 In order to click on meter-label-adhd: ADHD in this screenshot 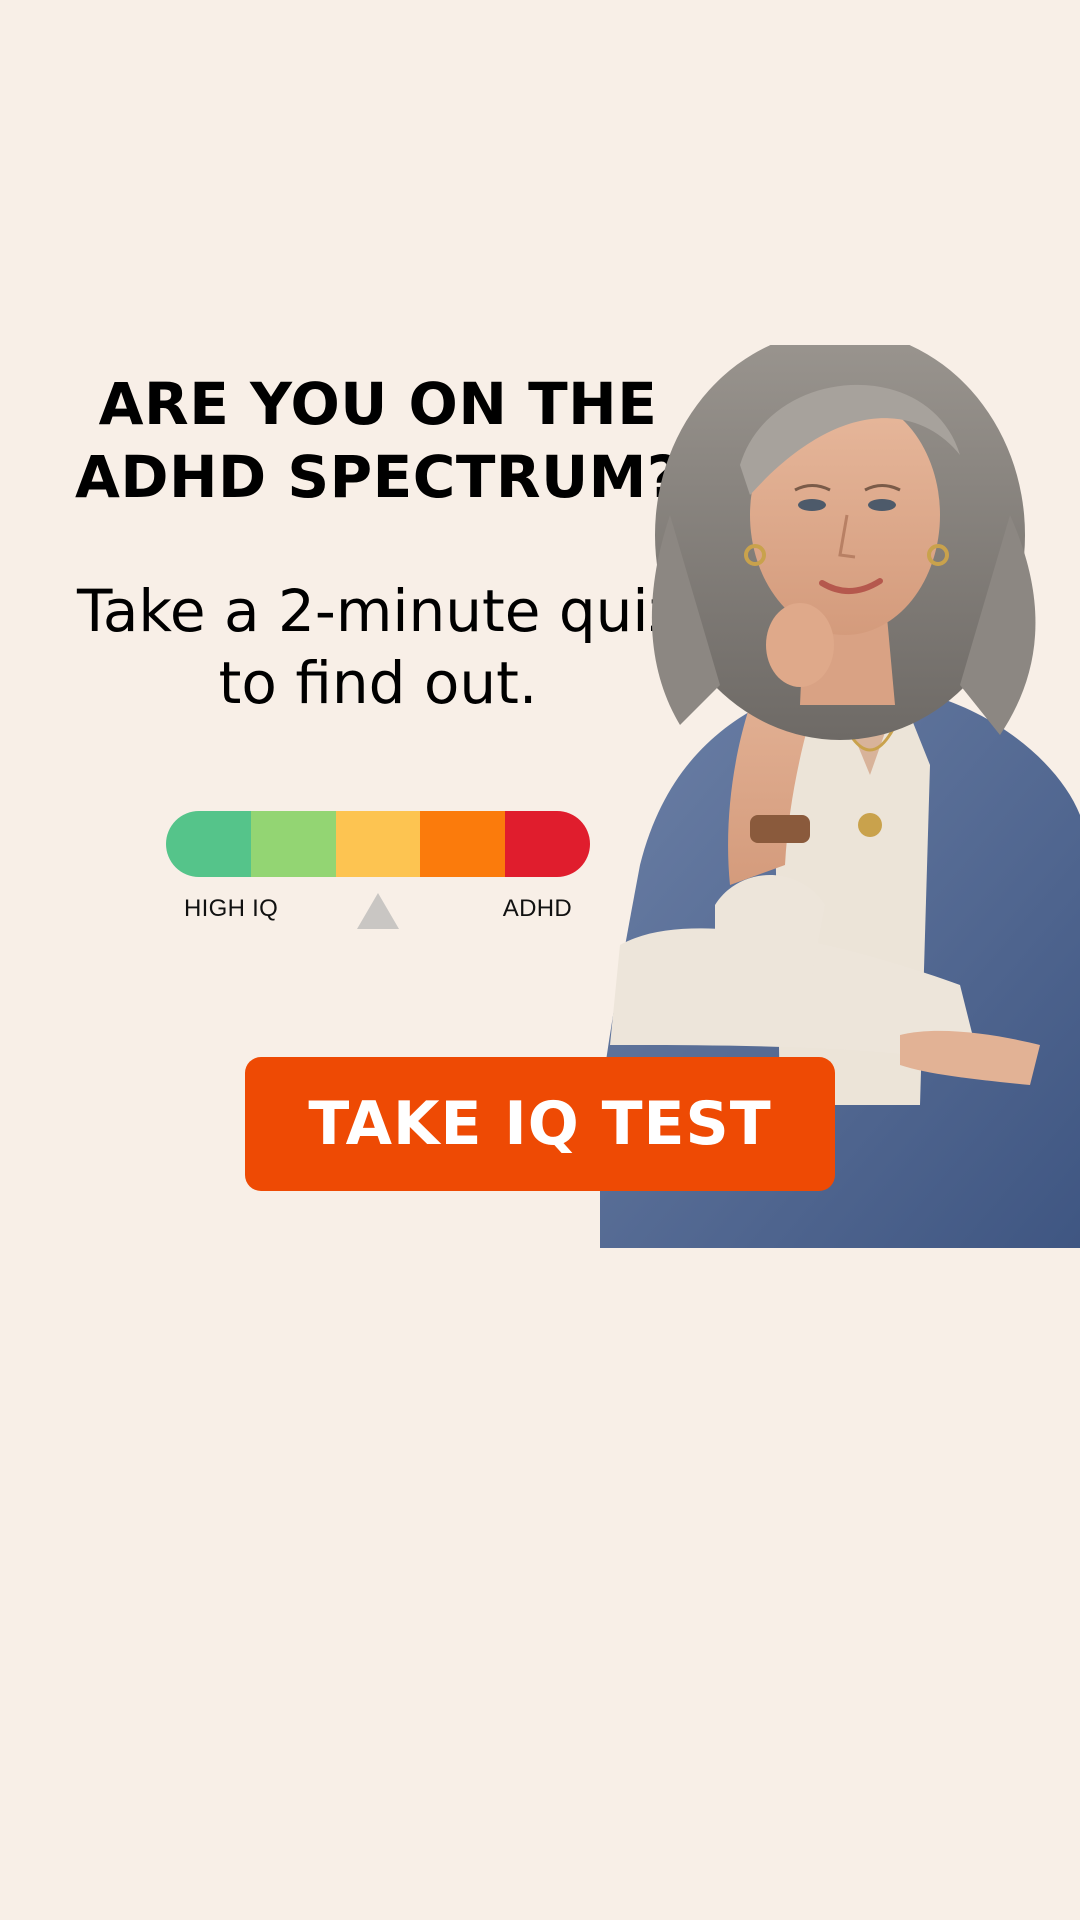, I will do `click(537, 908)`.